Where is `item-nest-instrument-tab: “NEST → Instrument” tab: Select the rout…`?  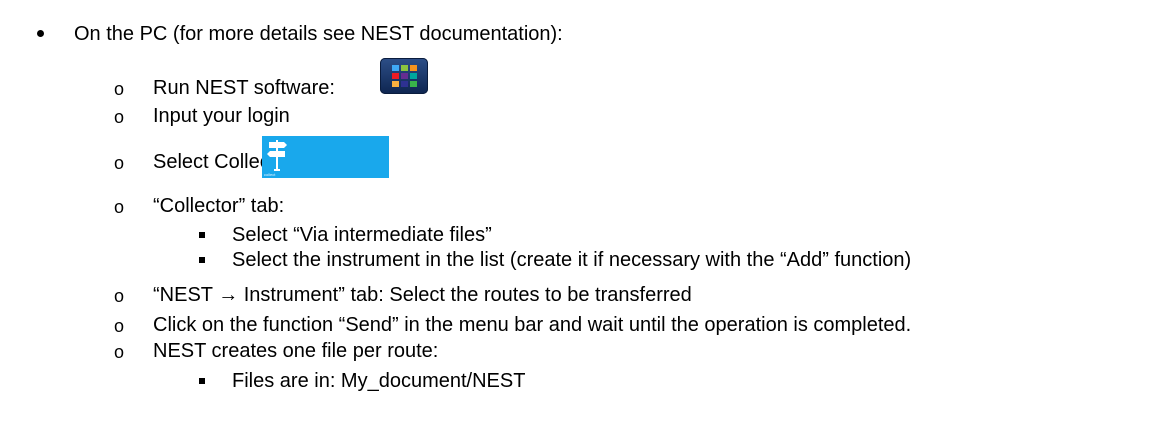 item-nest-instrument-tab: “NEST → Instrument” tab: Select the rout… is located at coordinates (422, 295).